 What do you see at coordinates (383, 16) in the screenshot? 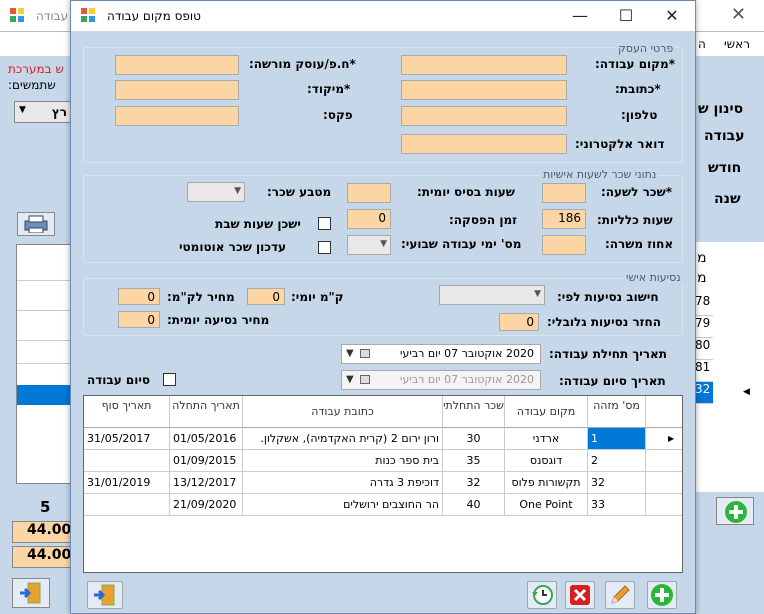
I see `dialog-title-bar: טופס מקום עבודה — ☐ ✕` at bounding box center [383, 16].